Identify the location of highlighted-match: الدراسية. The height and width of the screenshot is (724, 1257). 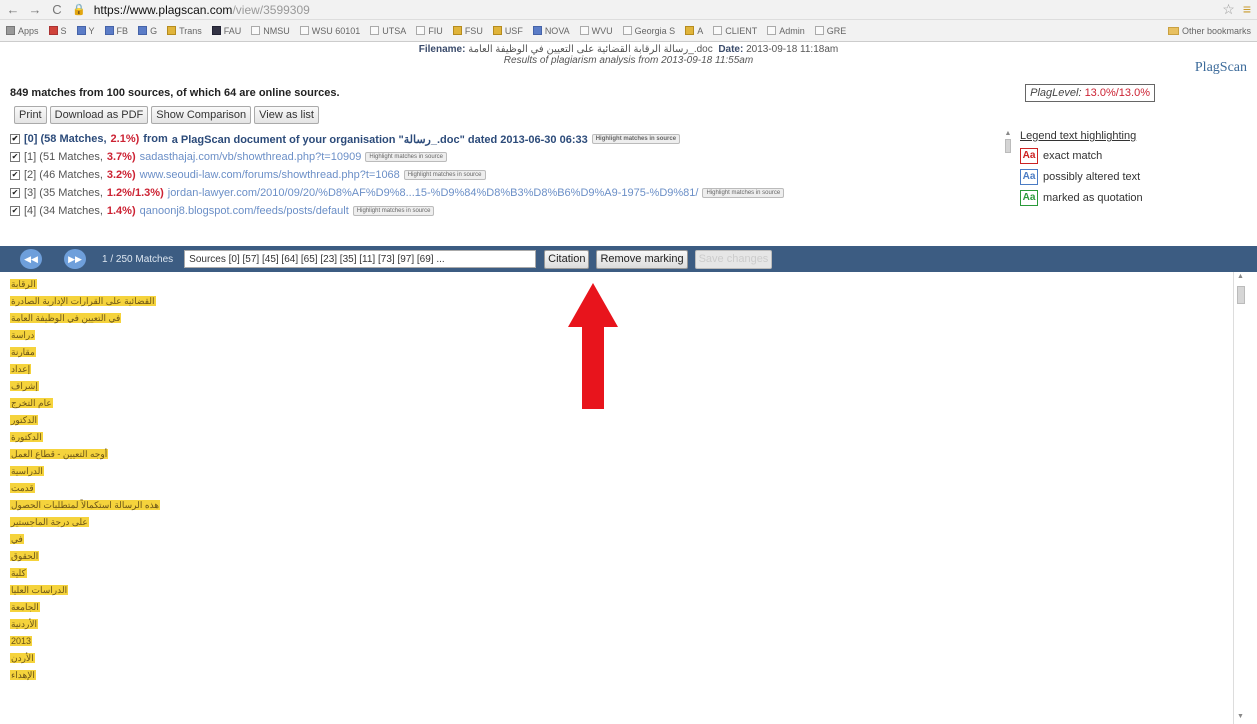
(27, 471).